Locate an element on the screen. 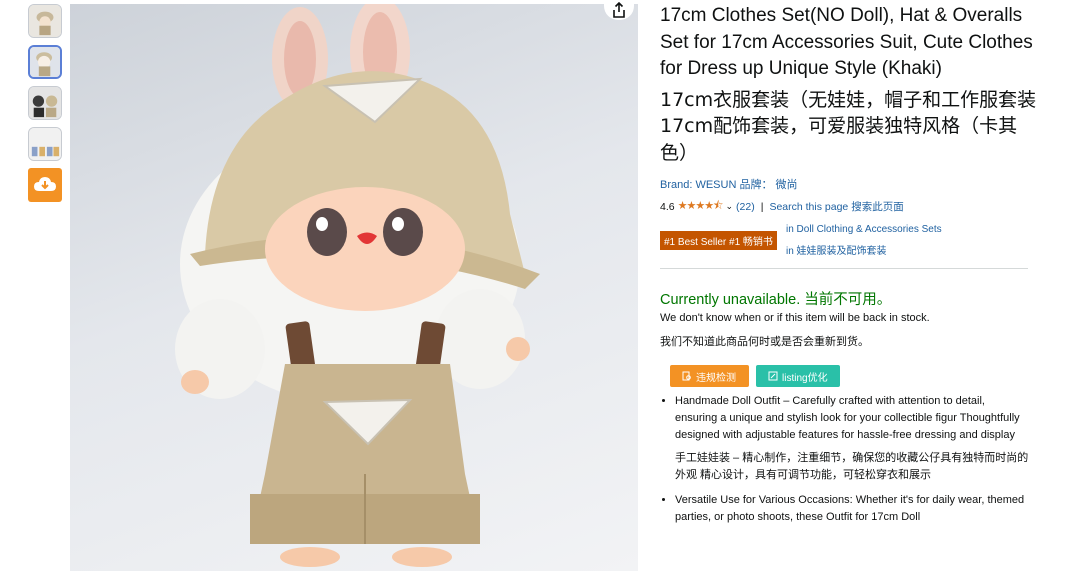 This screenshot has width=1080, height=577. listing-optimize-label: listing优化 is located at coordinates (805, 378).